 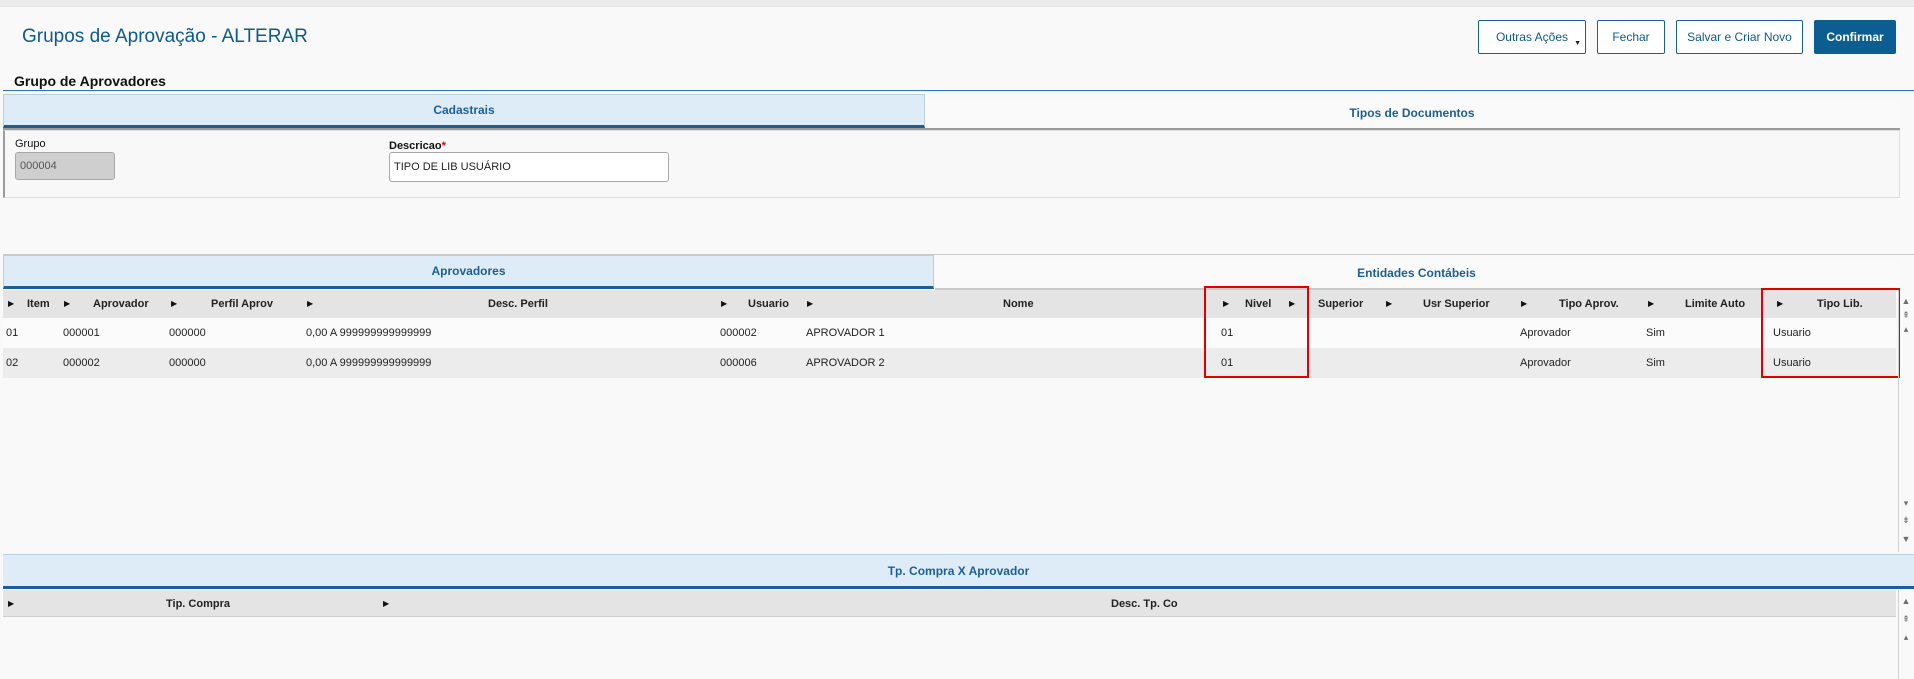 I want to click on tab-tipos-de-documentos: Tipos de Documentos, so click(x=1412, y=114).